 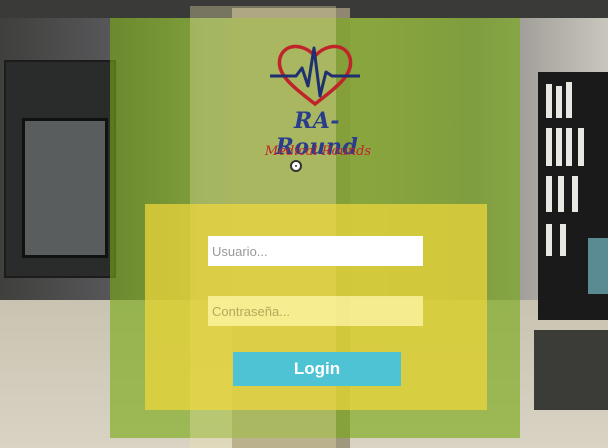 I want to click on gaze-cursor-icon, so click(x=296, y=166).